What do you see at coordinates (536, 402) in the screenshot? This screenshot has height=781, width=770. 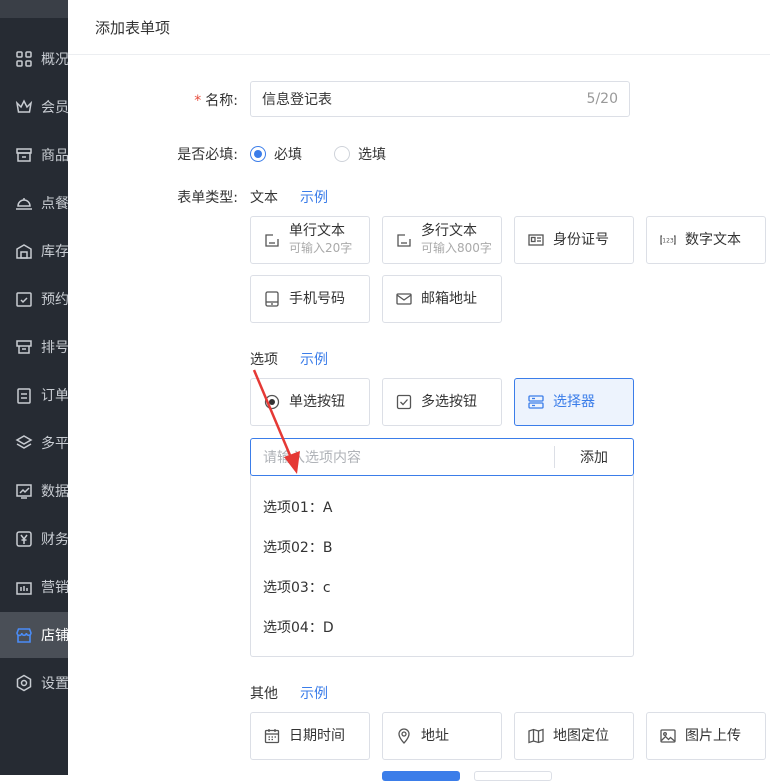 I see `selector-icon` at bounding box center [536, 402].